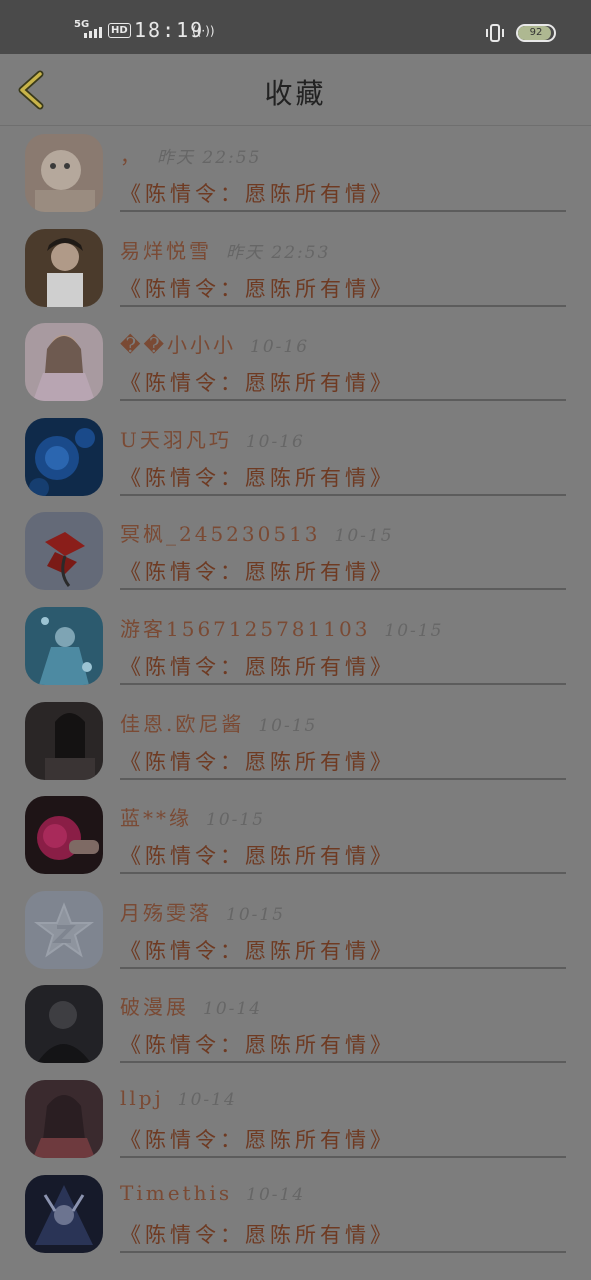 This screenshot has width=591, height=1280. Describe the element at coordinates (295, 551) in the screenshot. I see `list-item: 冥枫_245230513 10-15 《陈情令：愿陈所有情》` at that location.